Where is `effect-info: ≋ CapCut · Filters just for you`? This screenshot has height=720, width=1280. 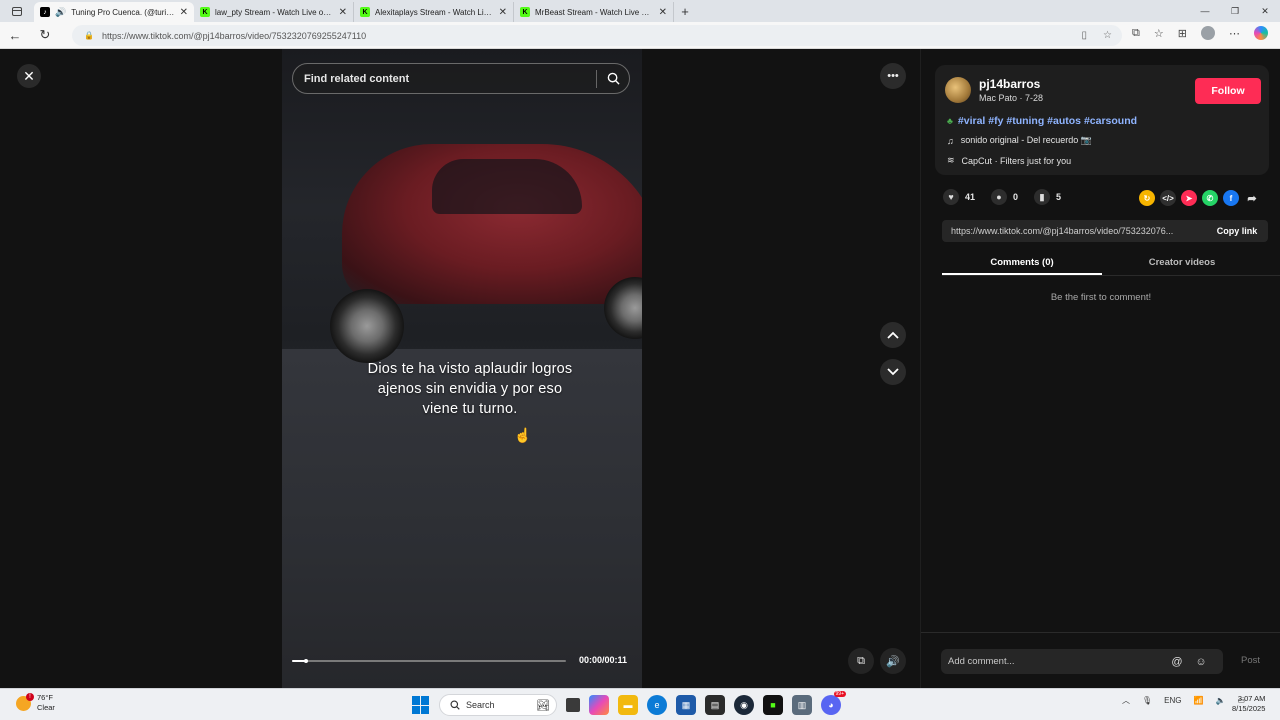 effect-info: ≋ CapCut · Filters just for you is located at coordinates (1009, 160).